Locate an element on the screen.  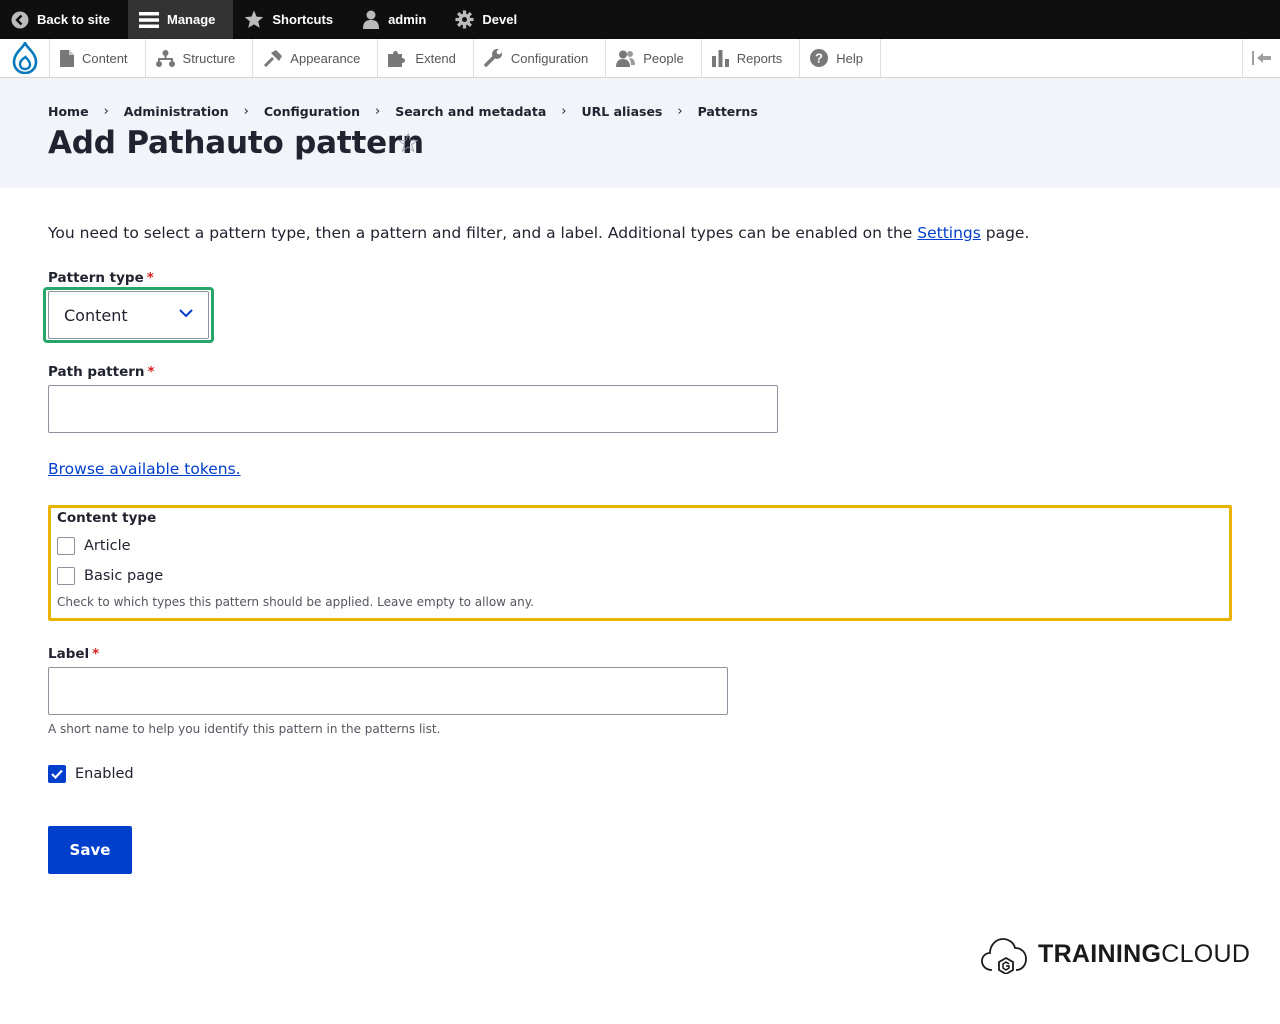
devel-label: Devel is located at coordinates (500, 19).